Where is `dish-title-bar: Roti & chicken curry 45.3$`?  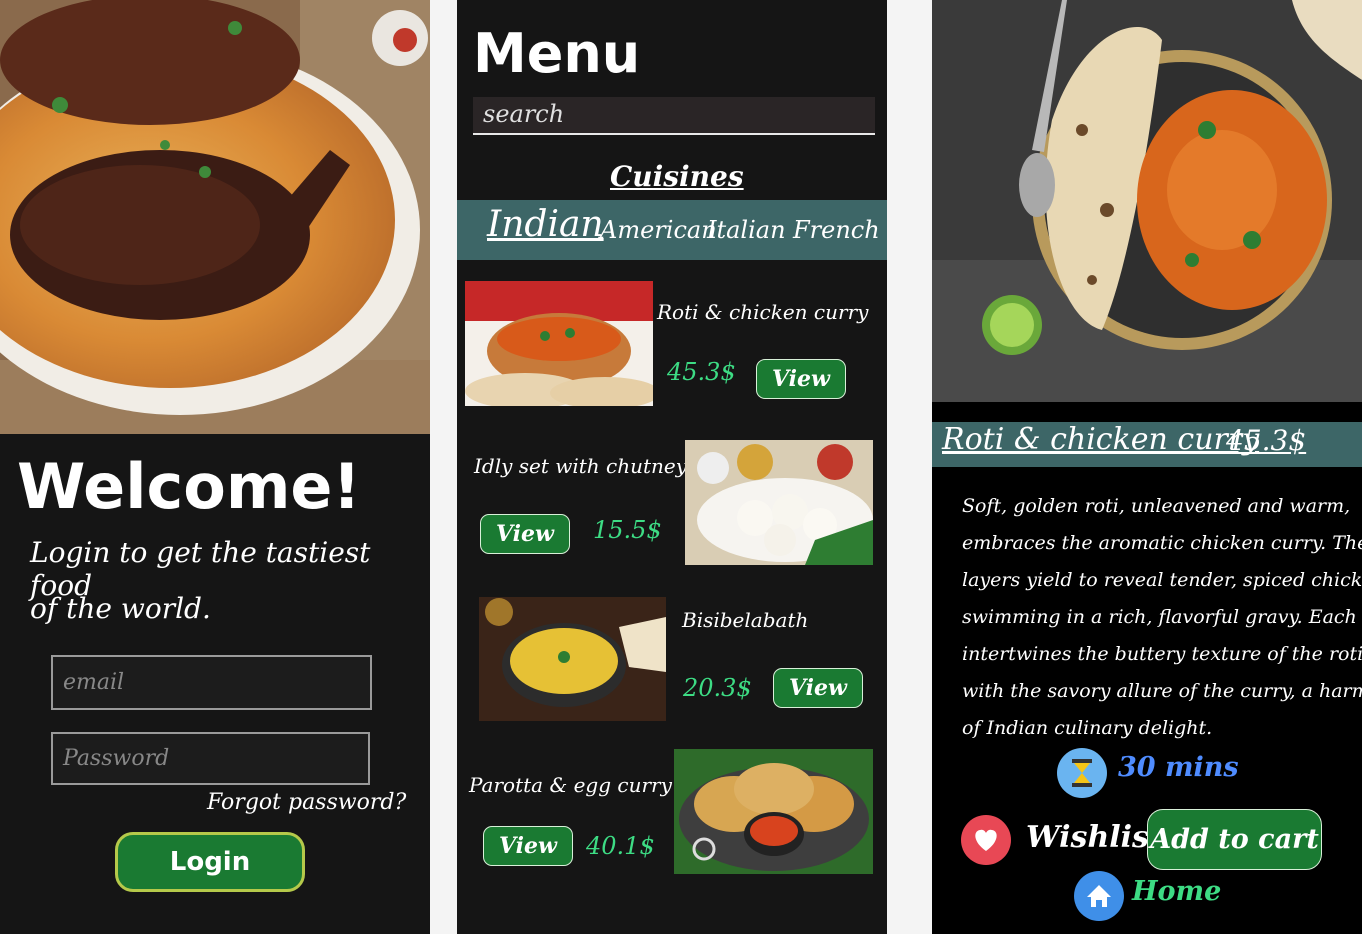
dish-title-bar: Roti & chicken curry 45.3$ is located at coordinates (1147, 444).